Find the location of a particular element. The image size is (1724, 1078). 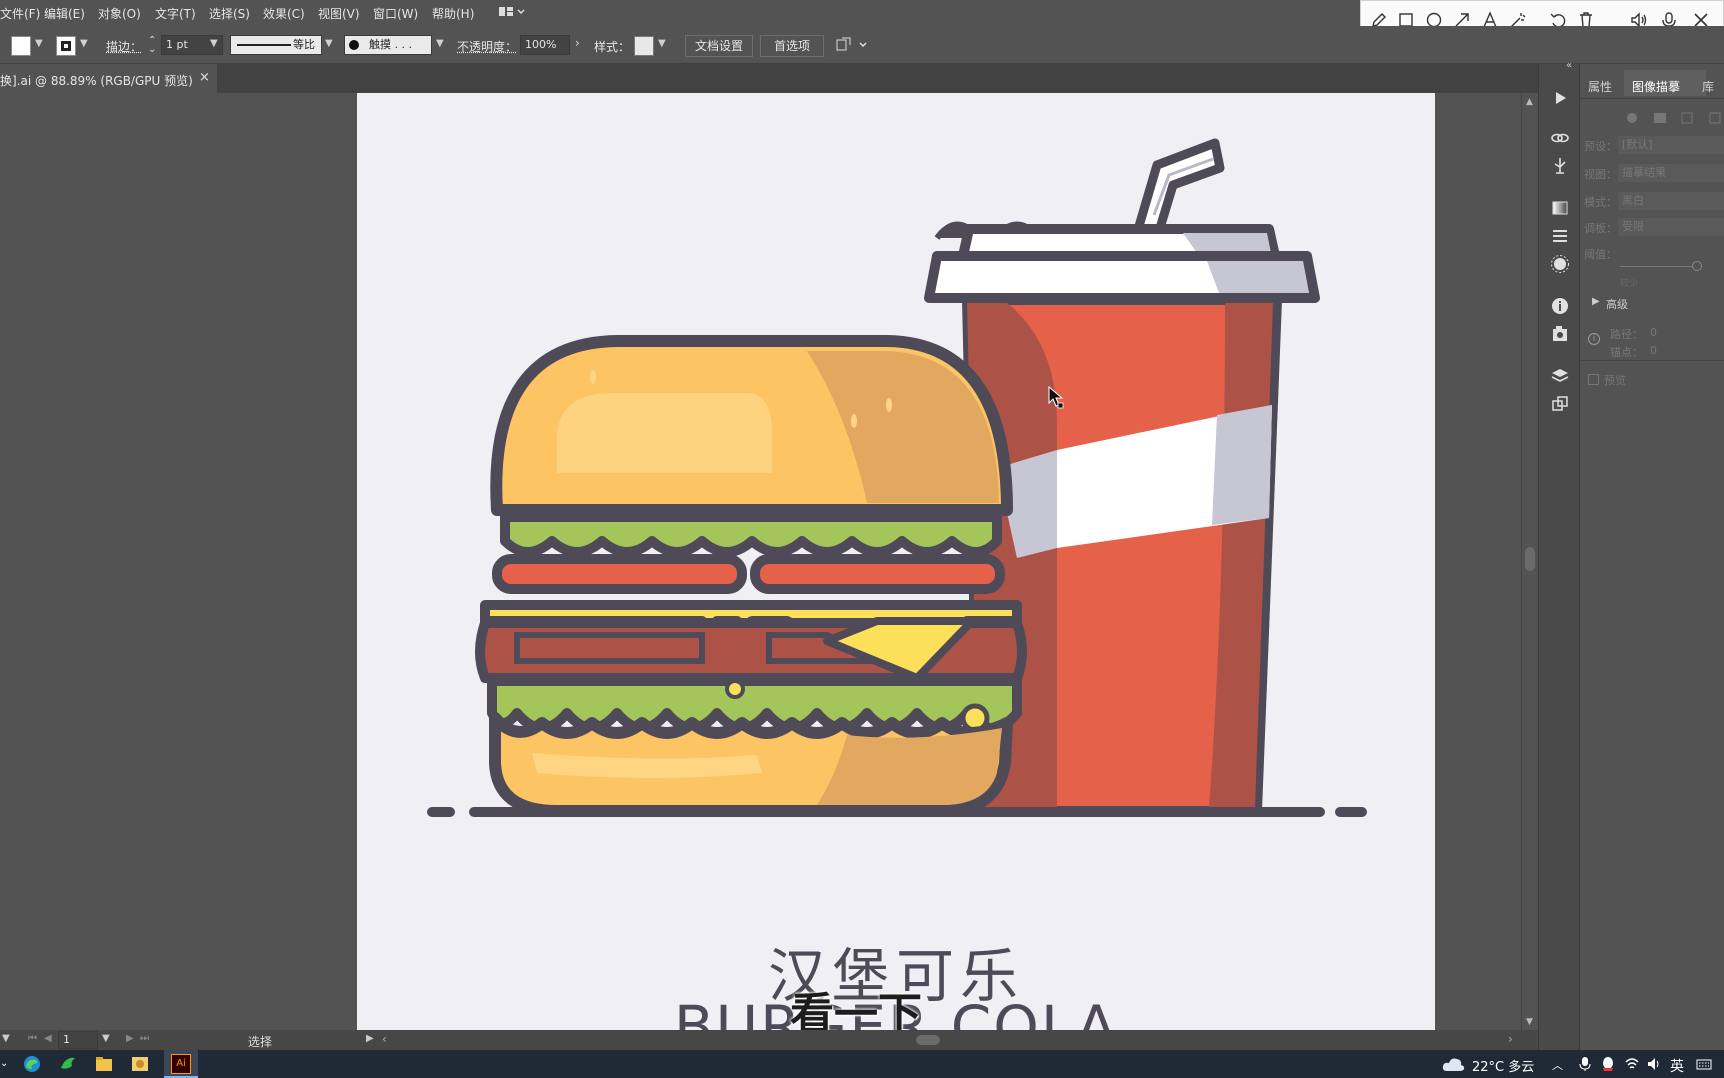

image-trace-icon is located at coordinates (1560, 334).